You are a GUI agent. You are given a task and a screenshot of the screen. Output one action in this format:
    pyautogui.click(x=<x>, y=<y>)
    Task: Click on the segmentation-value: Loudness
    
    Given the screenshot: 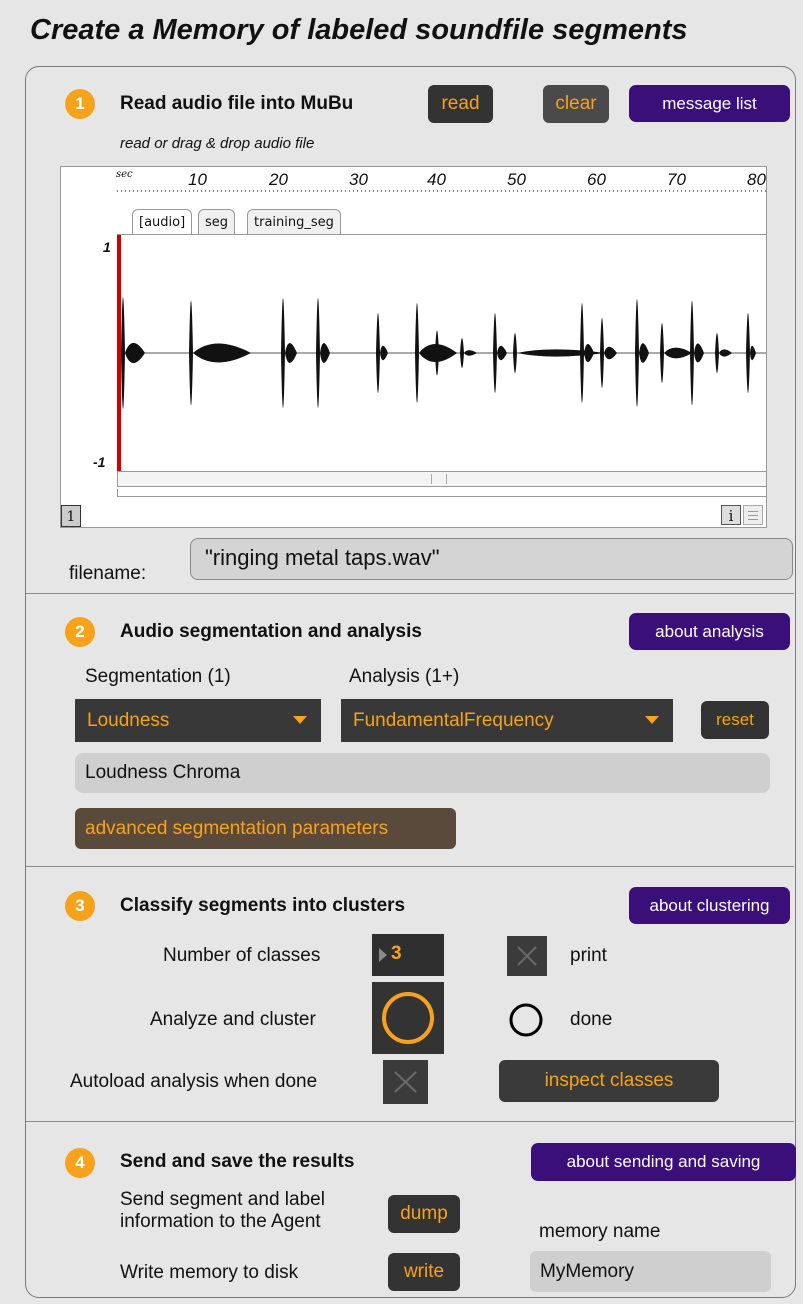 What is the action you would take?
    pyautogui.click(x=128, y=720)
    